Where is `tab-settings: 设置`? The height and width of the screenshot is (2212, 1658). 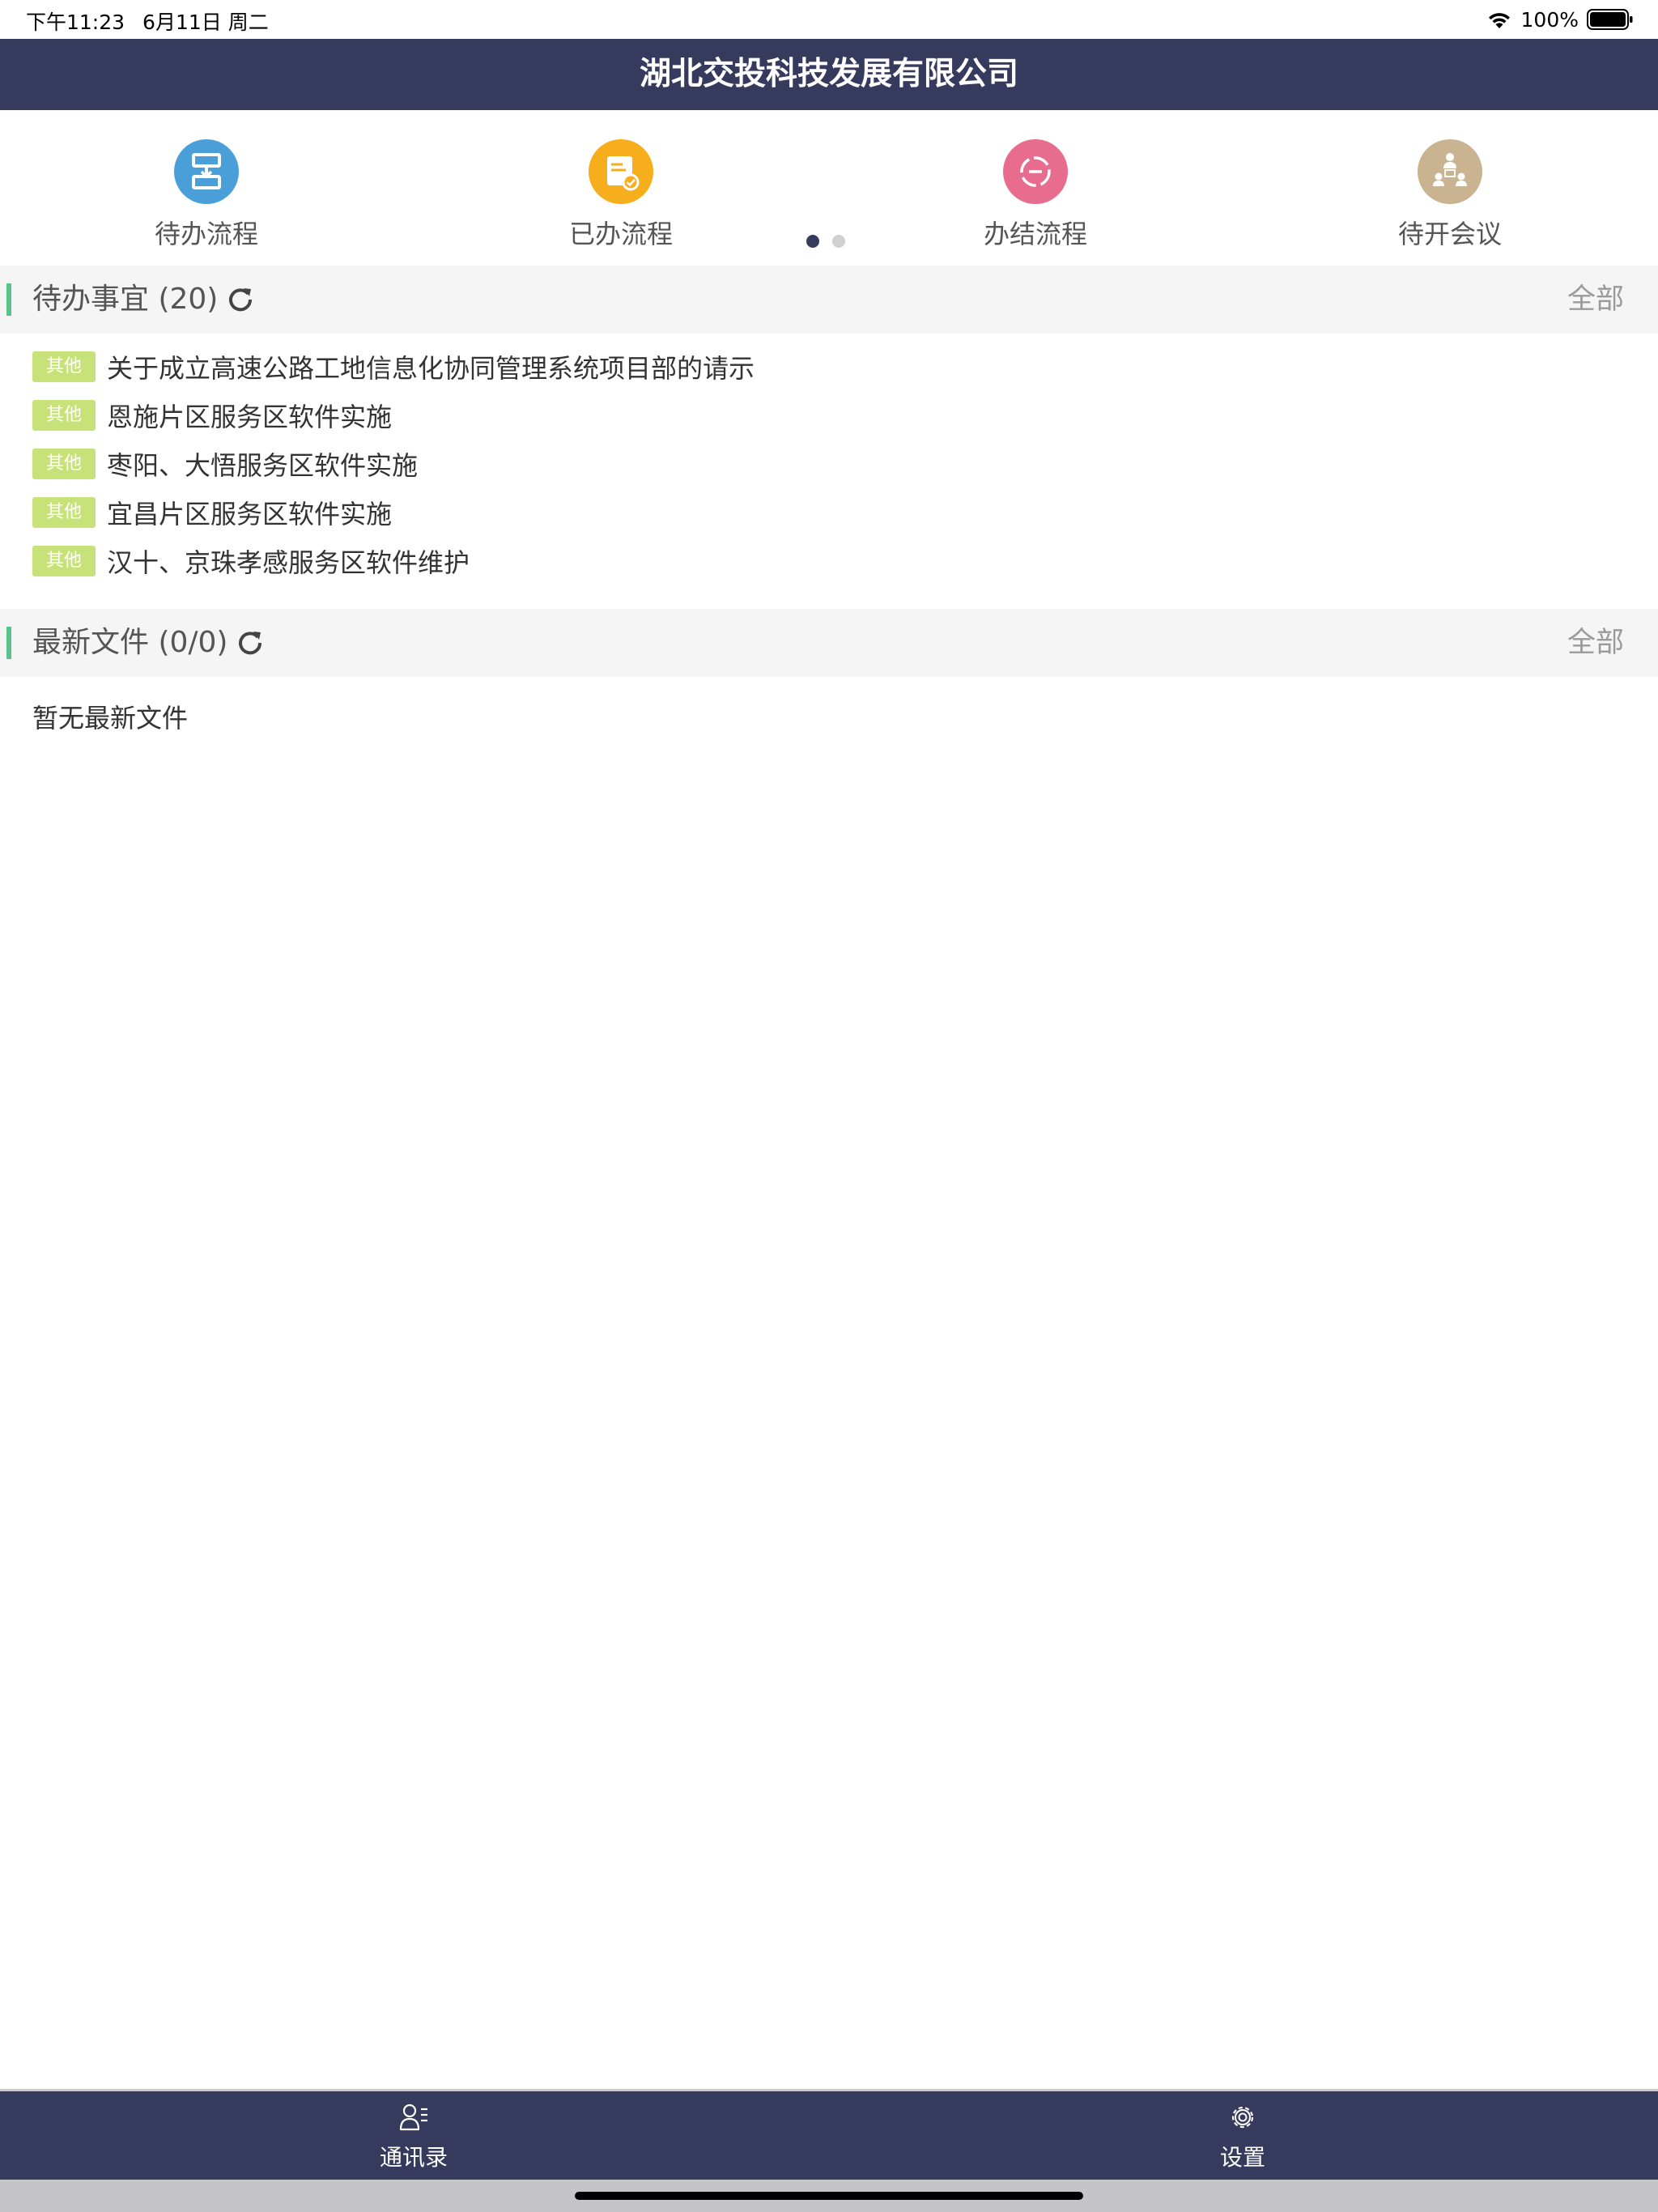
tab-settings: 设置 is located at coordinates (1243, 2137).